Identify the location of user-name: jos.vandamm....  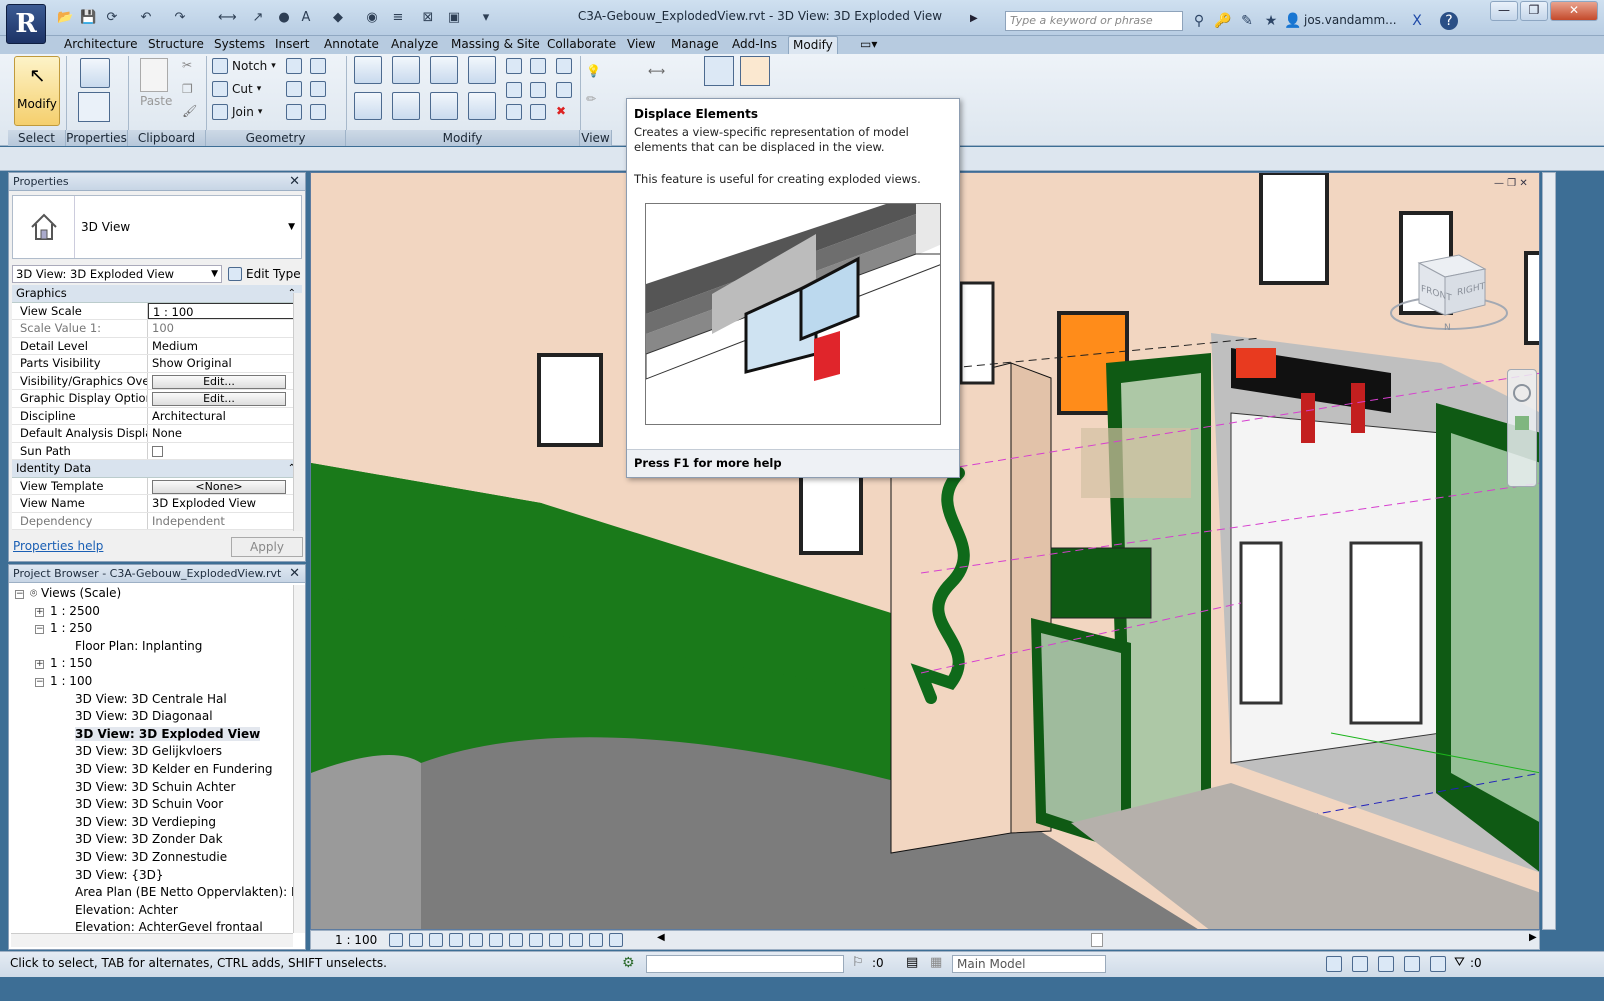
(1350, 20).